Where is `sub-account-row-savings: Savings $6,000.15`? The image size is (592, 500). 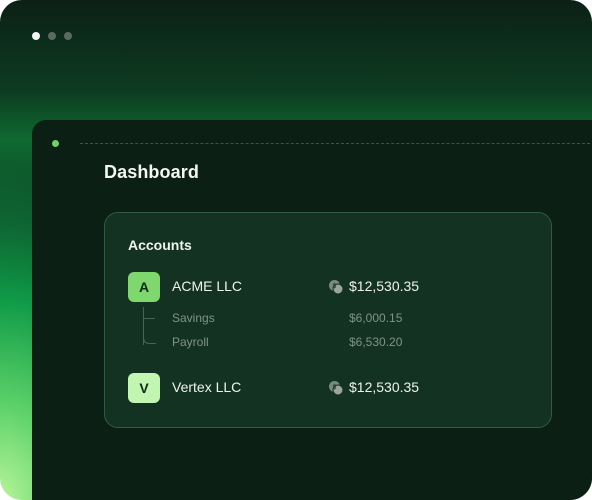
sub-account-row-savings: Savings $6,000.15 is located at coordinates (328, 320).